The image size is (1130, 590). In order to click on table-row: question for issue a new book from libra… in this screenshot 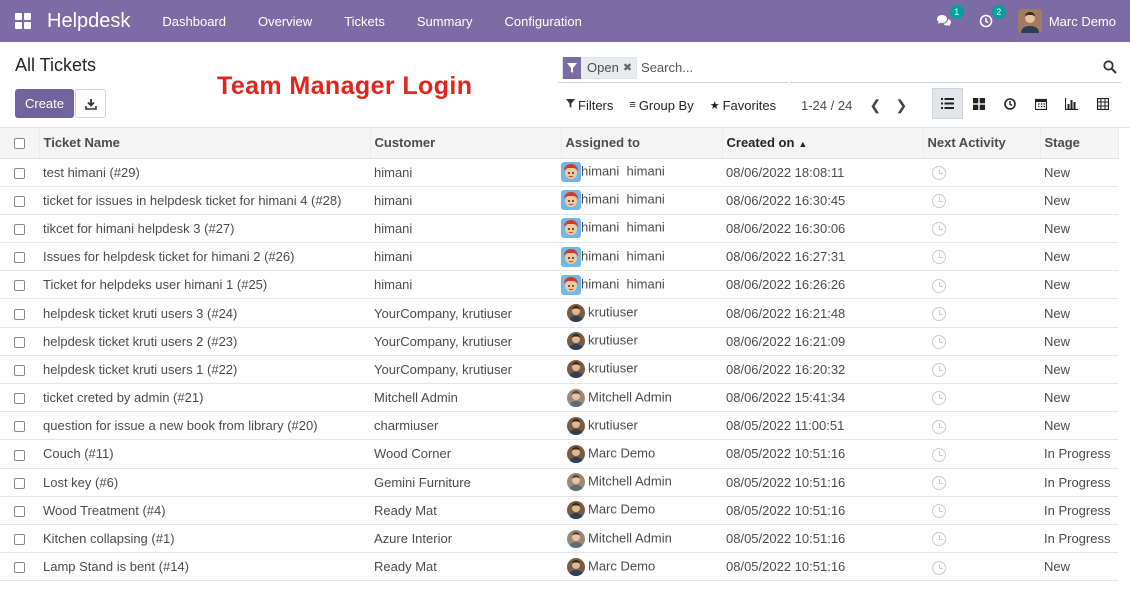, I will do `click(559, 426)`.